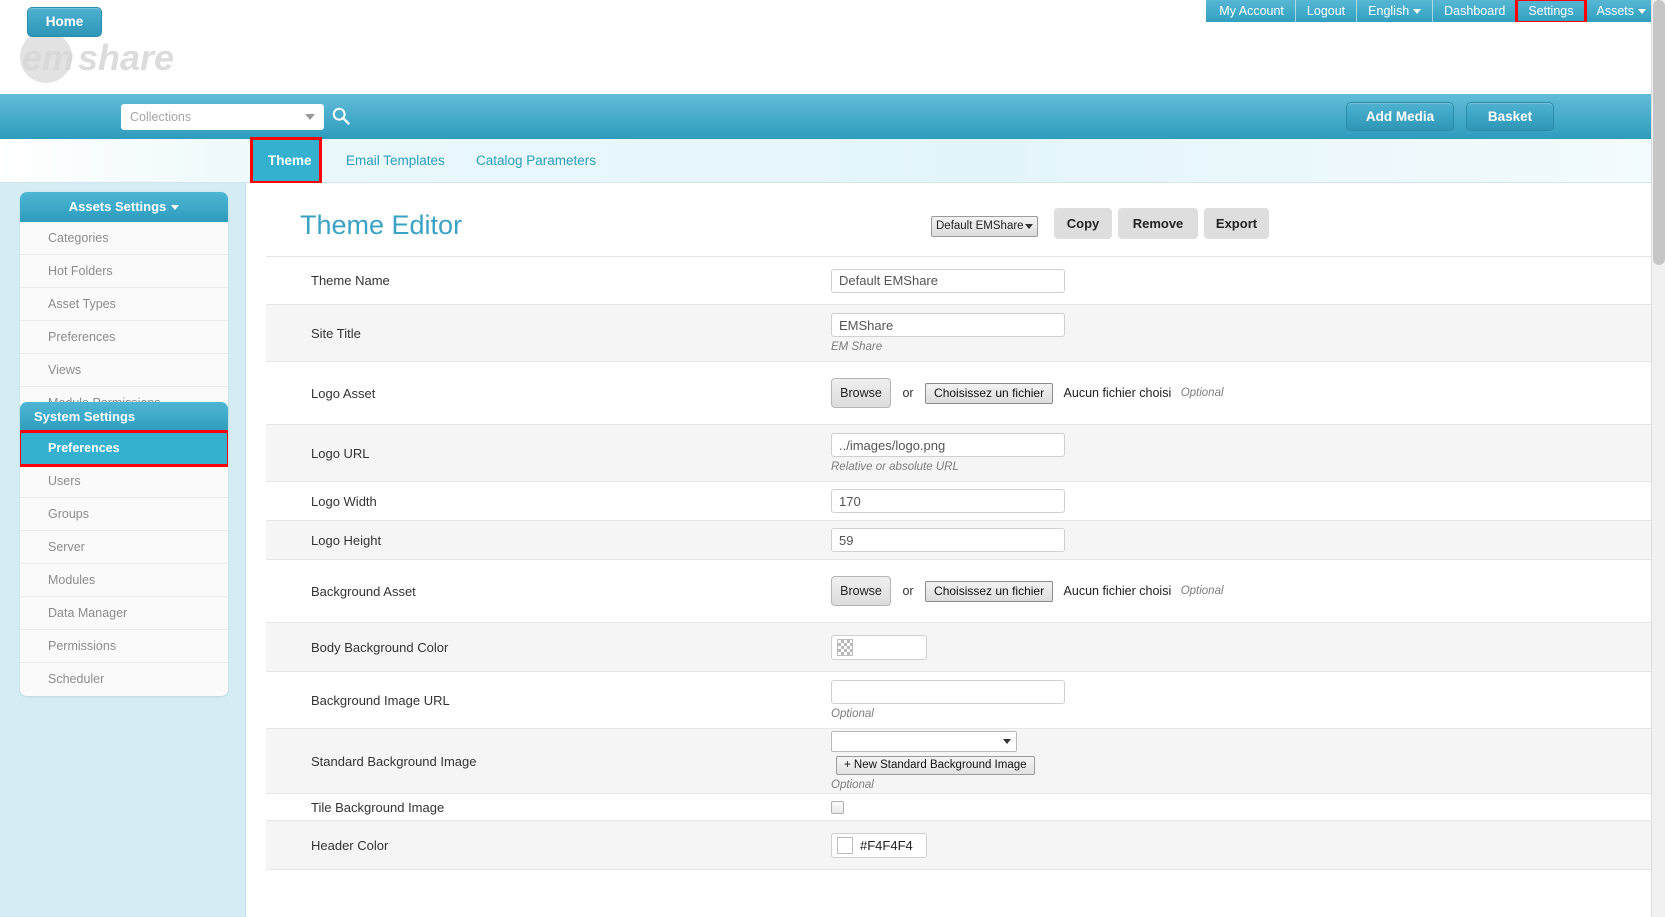 The width and height of the screenshot is (1665, 917). Describe the element at coordinates (879, 845) in the screenshot. I see `header-color-picker: #F4F4F4` at that location.